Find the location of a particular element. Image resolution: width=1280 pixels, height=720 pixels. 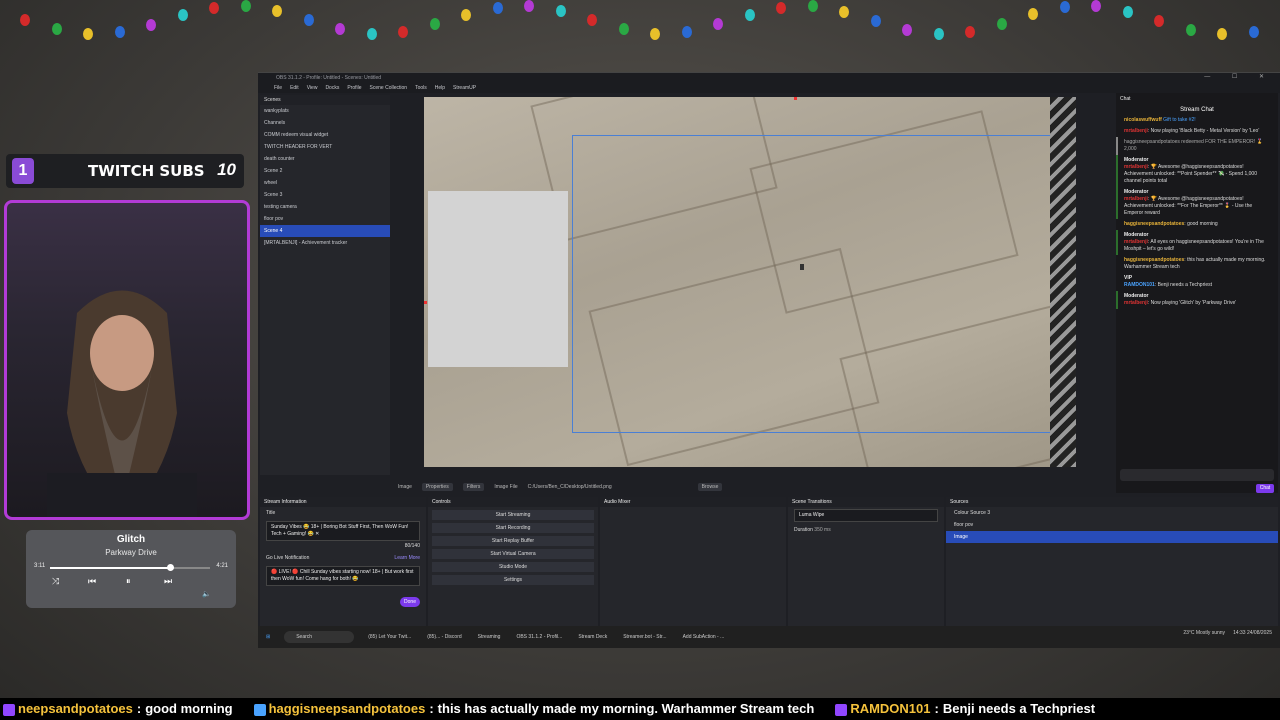

image-source is located at coordinates (498, 279).